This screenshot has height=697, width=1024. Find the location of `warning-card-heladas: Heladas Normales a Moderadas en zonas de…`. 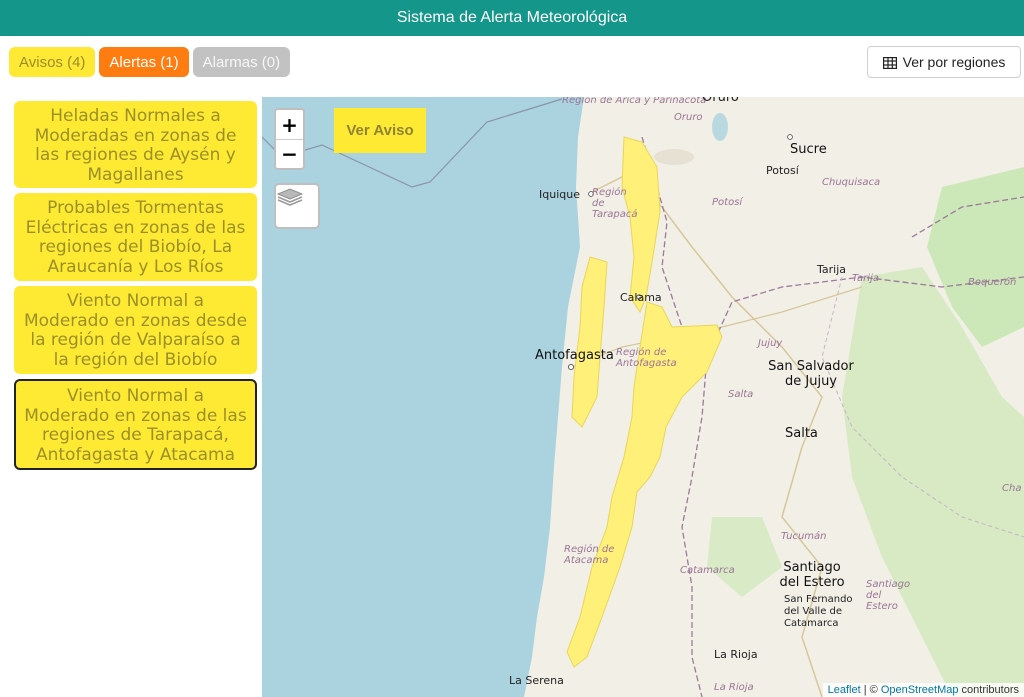

warning-card-heladas: Heladas Normales a Moderadas en zonas de… is located at coordinates (135, 144).